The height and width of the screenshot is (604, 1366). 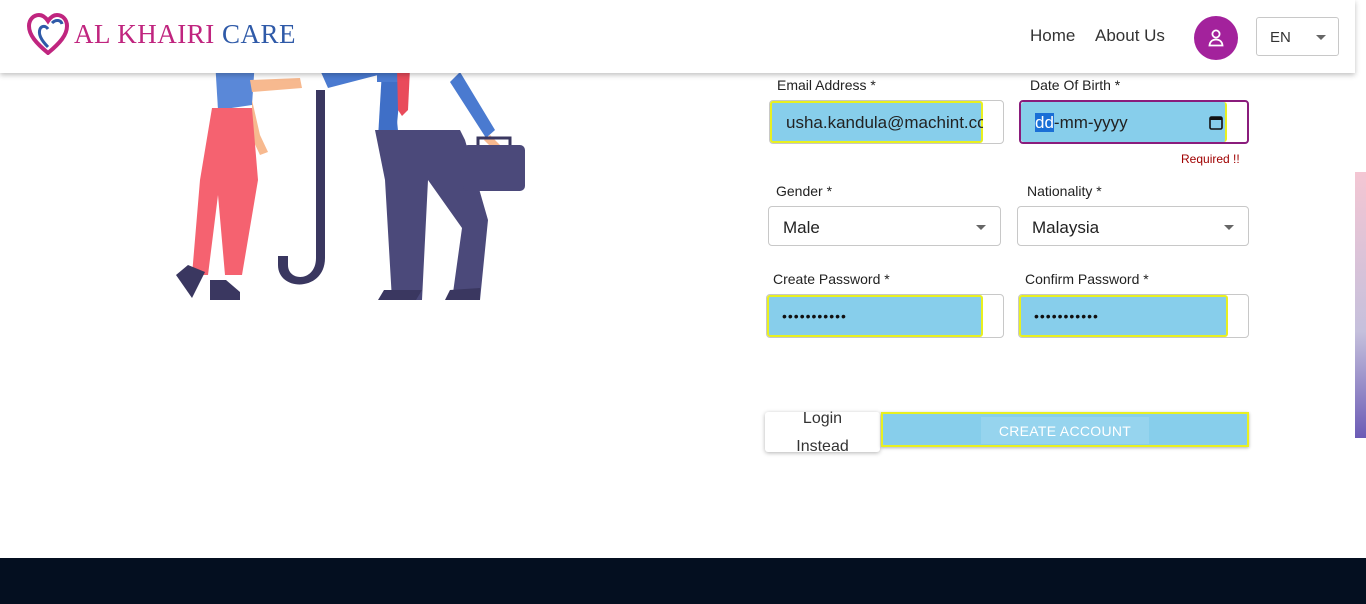 What do you see at coordinates (1133, 226) in the screenshot?
I see `nationality-select: Malaysia` at bounding box center [1133, 226].